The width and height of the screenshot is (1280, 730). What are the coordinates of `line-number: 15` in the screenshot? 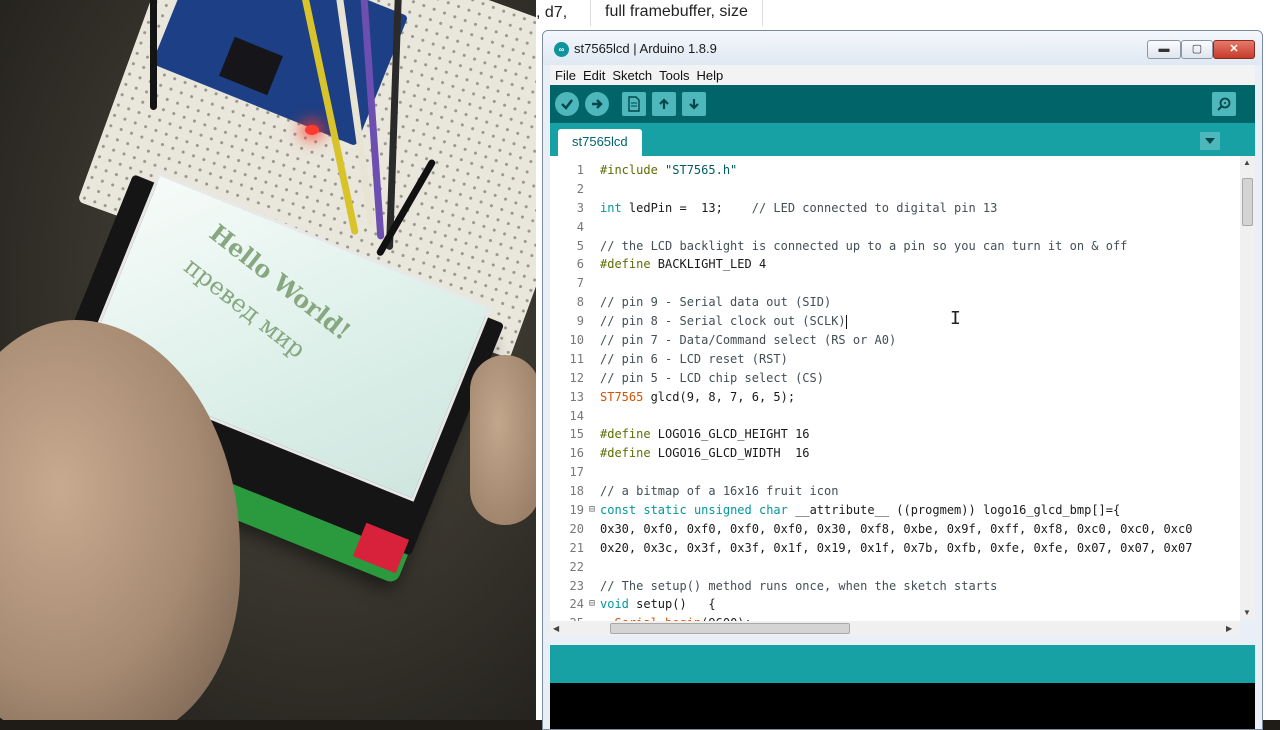 It's located at (576, 434).